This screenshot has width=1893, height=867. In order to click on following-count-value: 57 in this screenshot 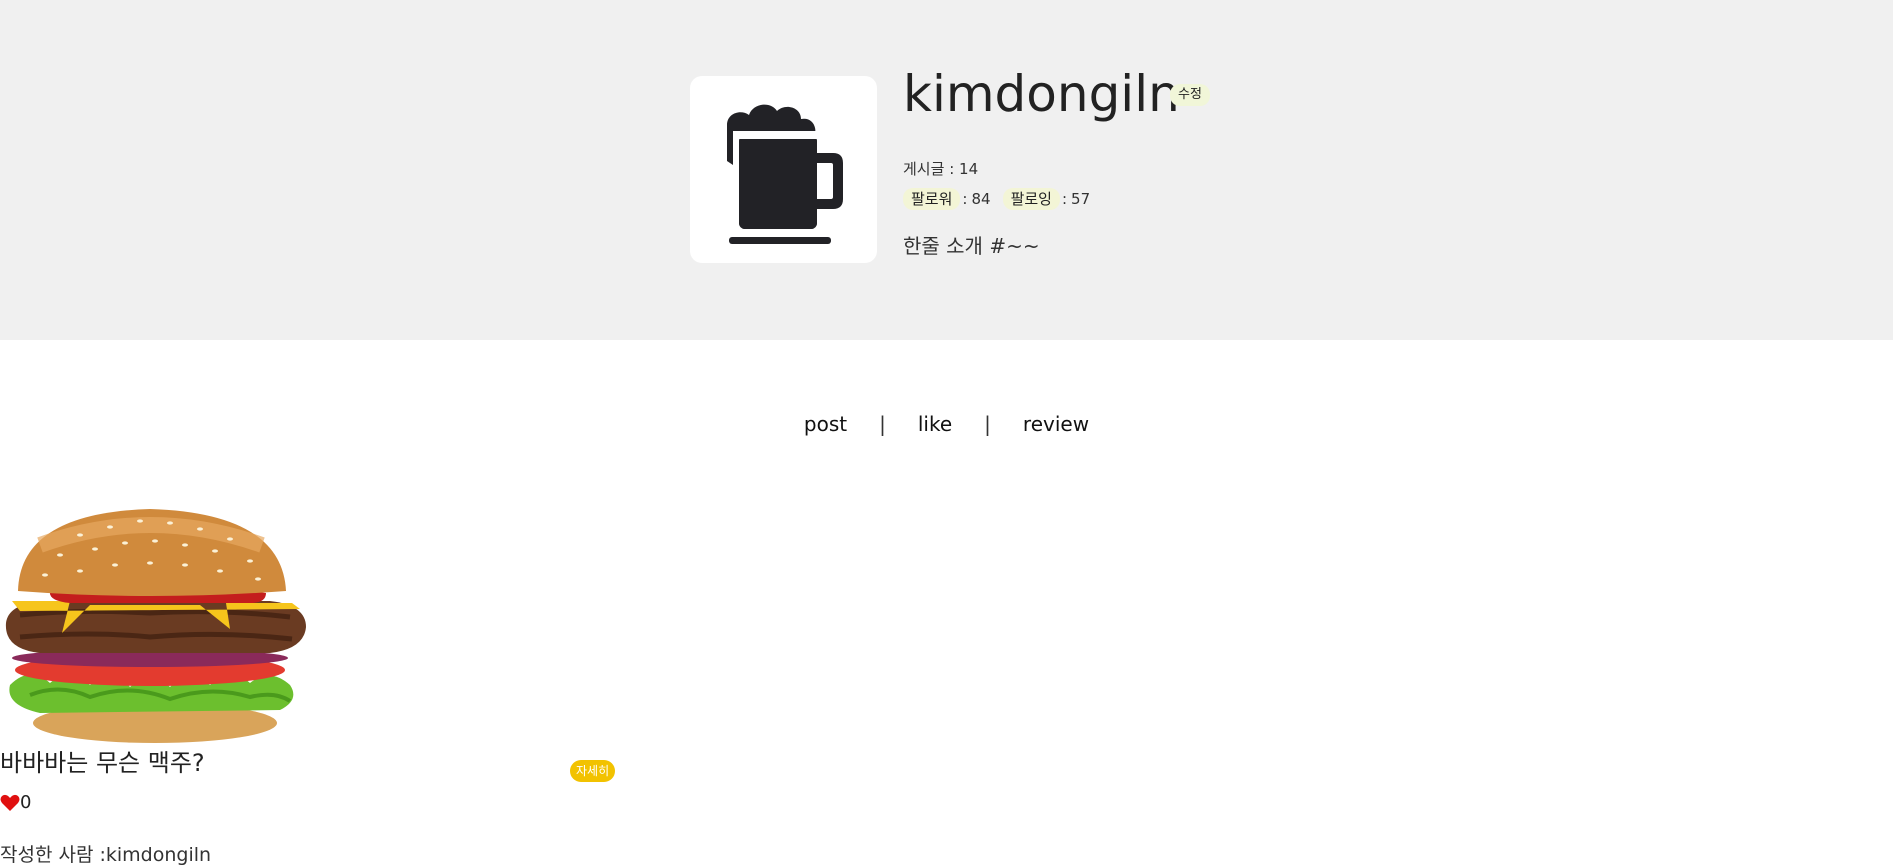, I will do `click(1081, 199)`.